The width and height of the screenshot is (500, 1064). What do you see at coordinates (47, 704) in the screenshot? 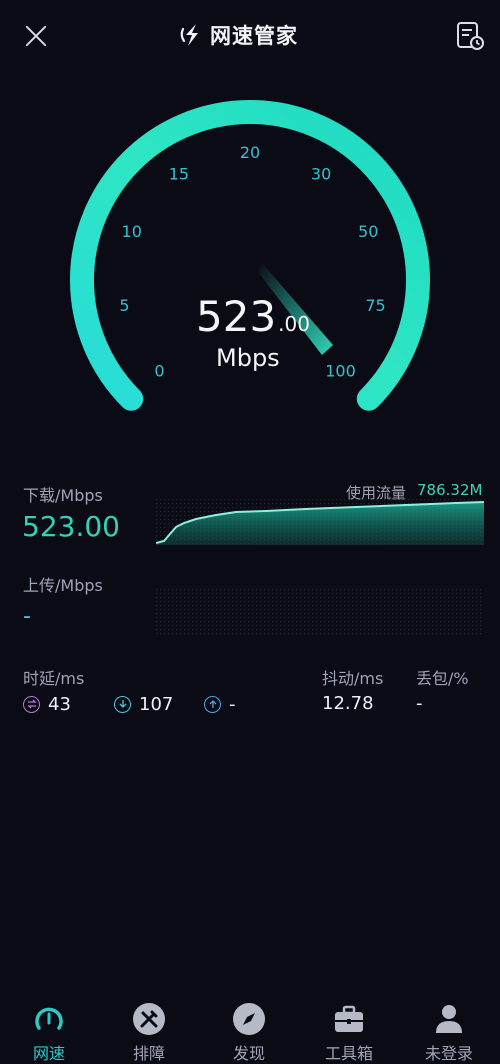
I see `latency-idle: 43` at bounding box center [47, 704].